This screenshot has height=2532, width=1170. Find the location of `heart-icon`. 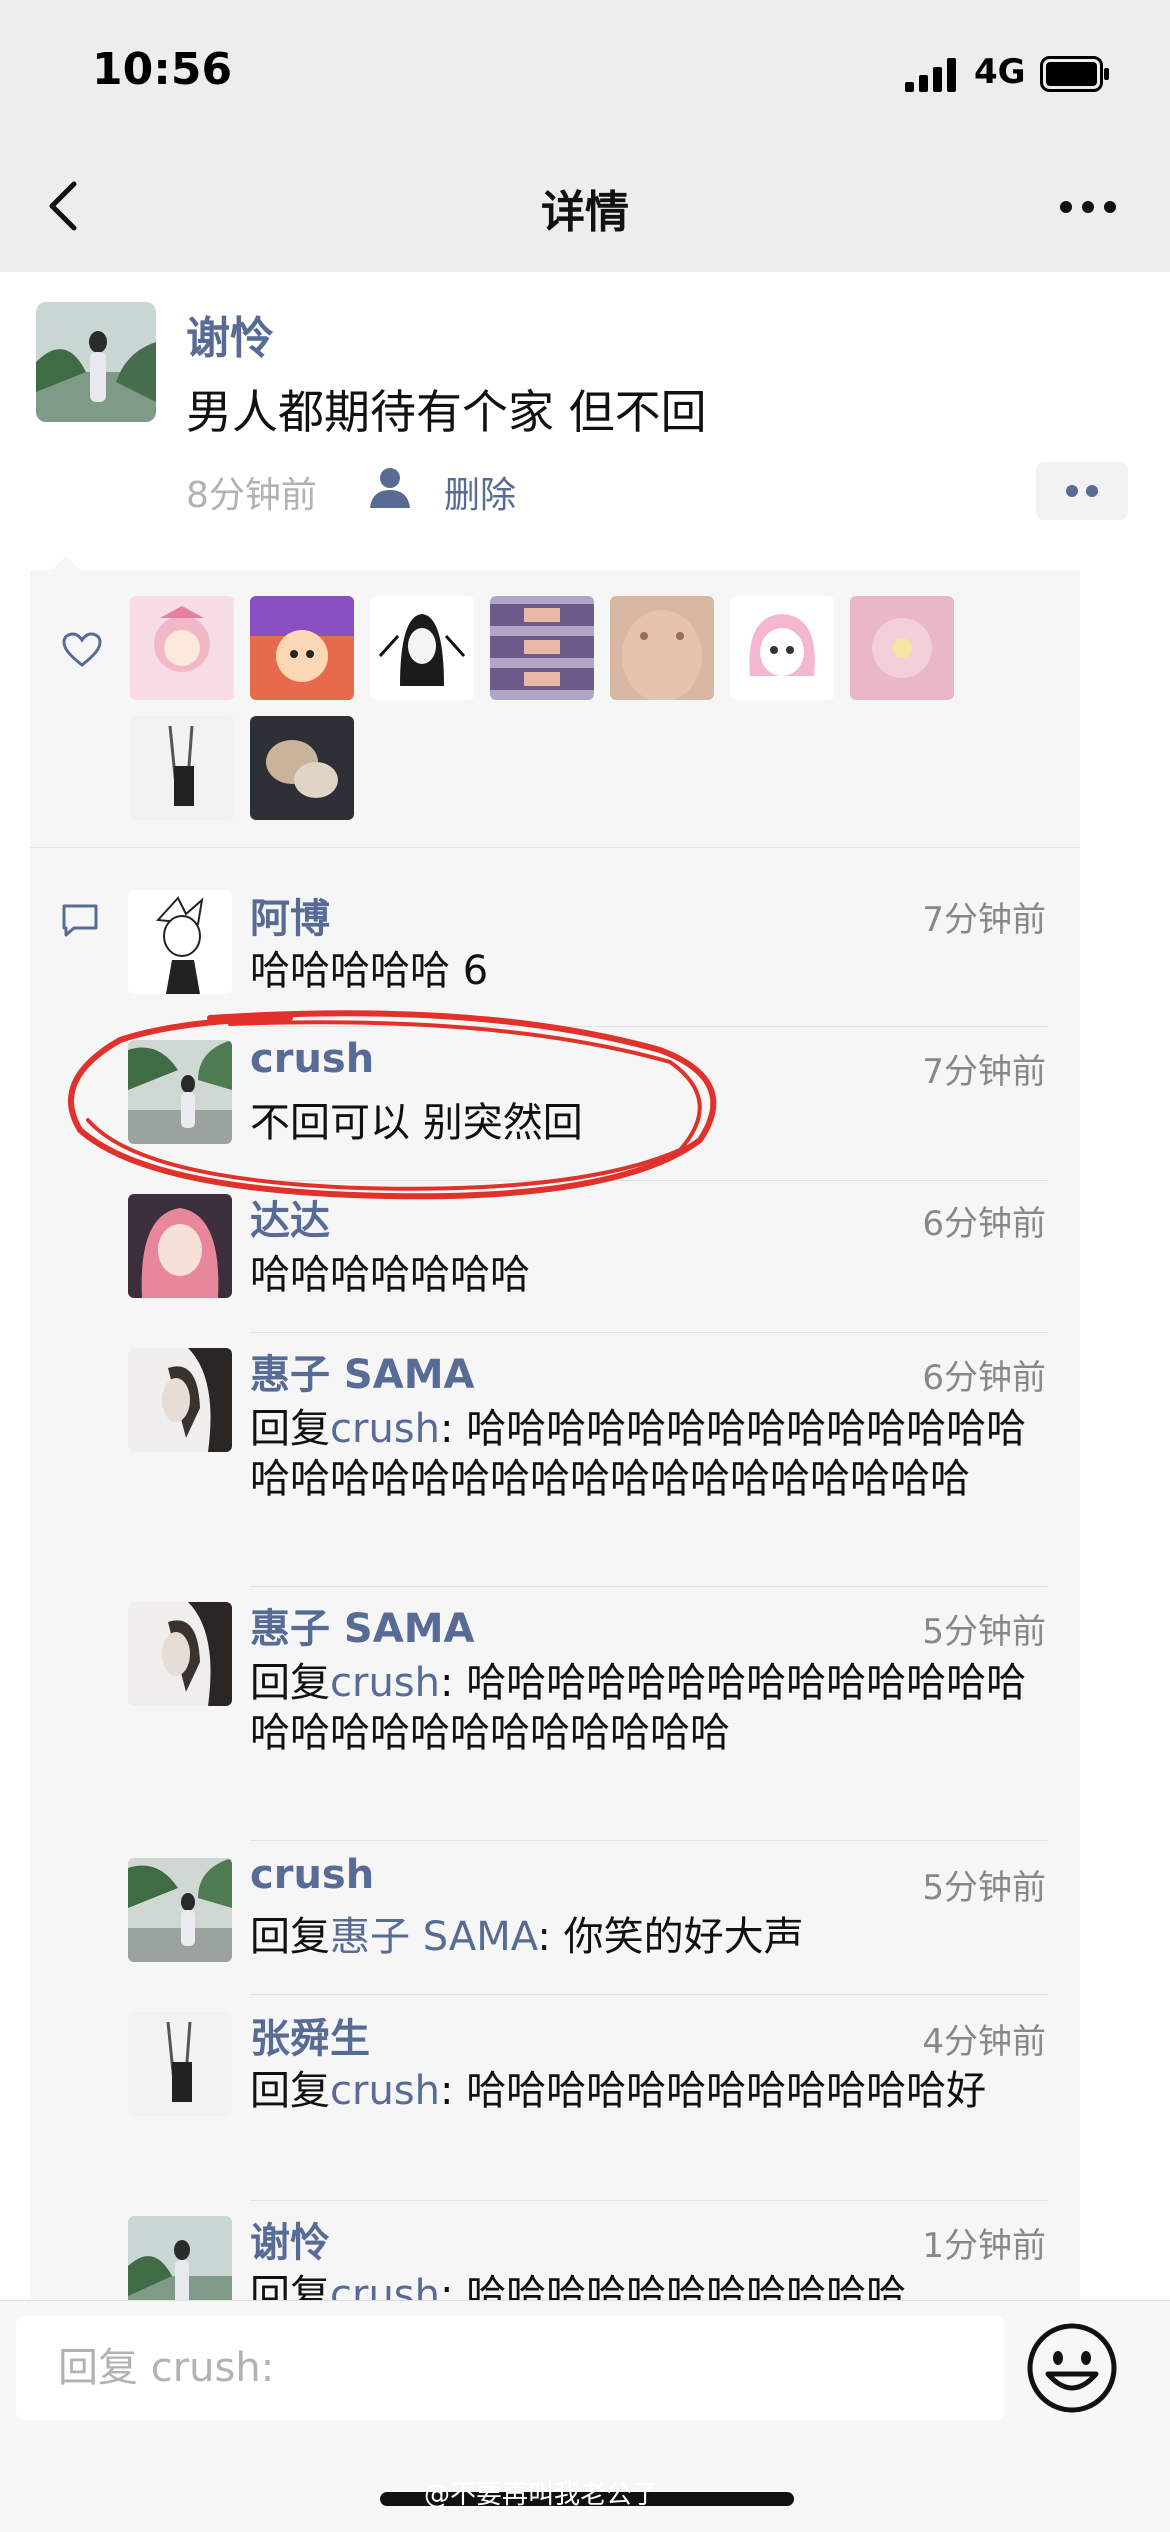

heart-icon is located at coordinates (82, 649).